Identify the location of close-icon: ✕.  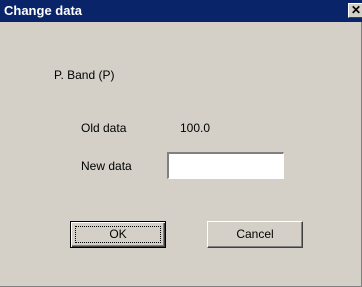
(355, 10).